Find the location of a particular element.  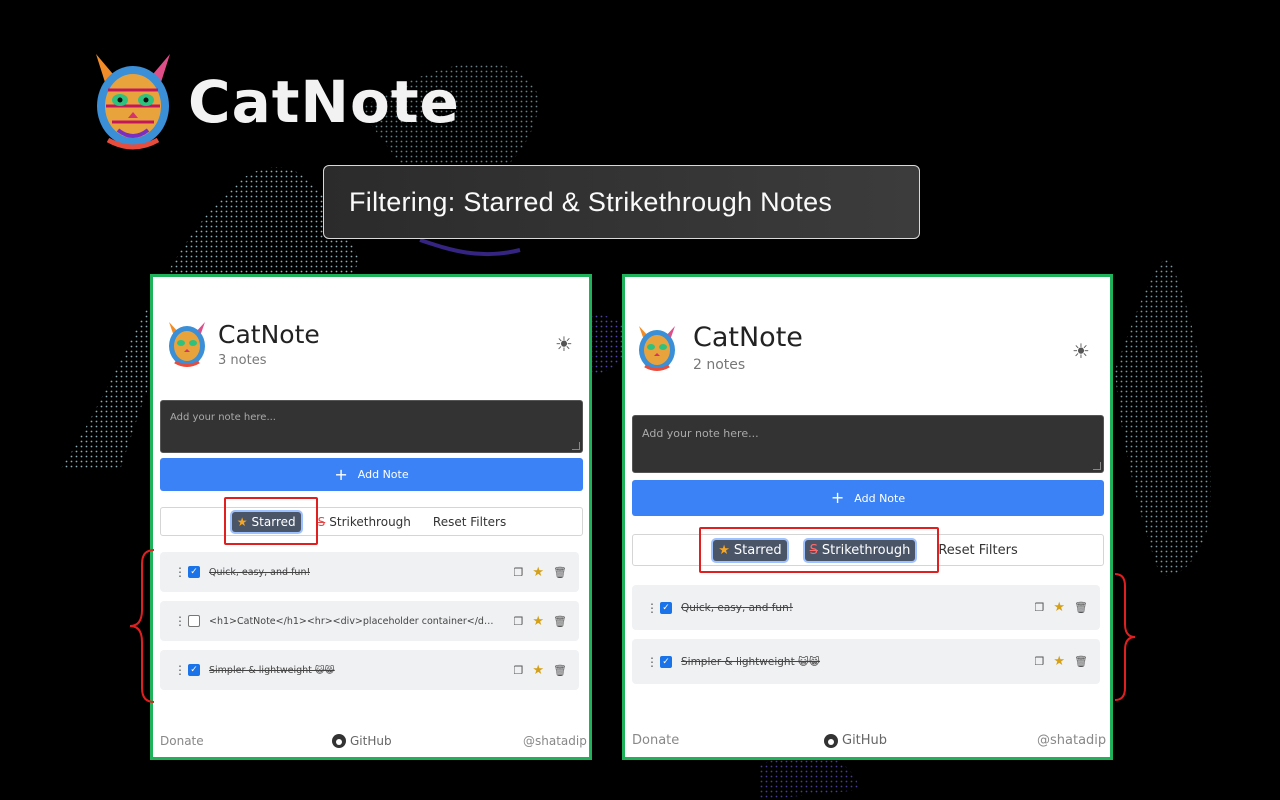

hero-title: CatNote is located at coordinates (324, 102).